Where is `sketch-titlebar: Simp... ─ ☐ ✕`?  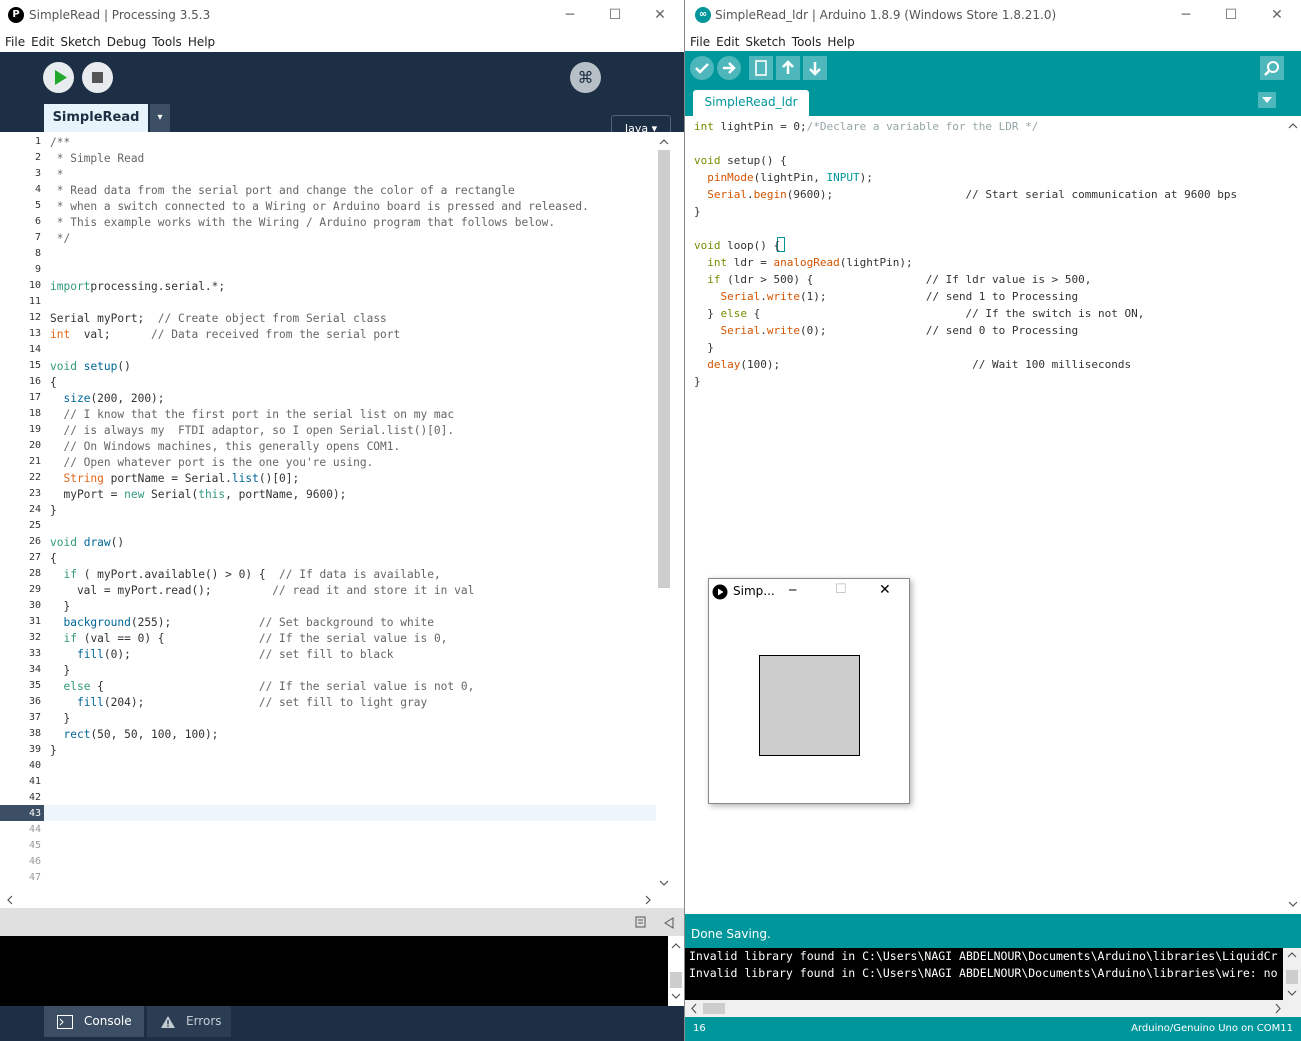 sketch-titlebar: Simp... ─ ☐ ✕ is located at coordinates (809, 592).